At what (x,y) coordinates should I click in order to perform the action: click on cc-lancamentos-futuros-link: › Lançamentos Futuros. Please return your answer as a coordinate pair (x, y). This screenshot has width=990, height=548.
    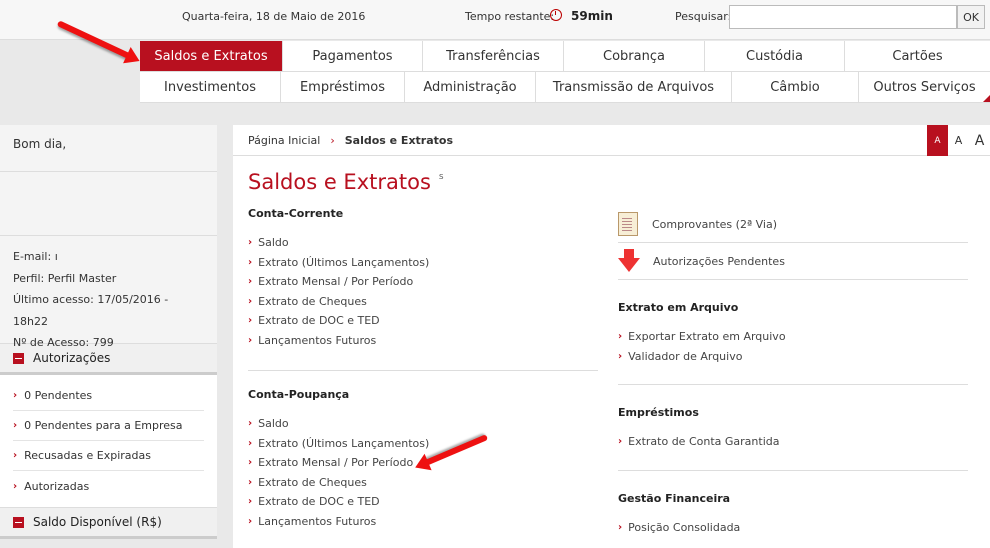
    Looking at the image, I should click on (423, 341).